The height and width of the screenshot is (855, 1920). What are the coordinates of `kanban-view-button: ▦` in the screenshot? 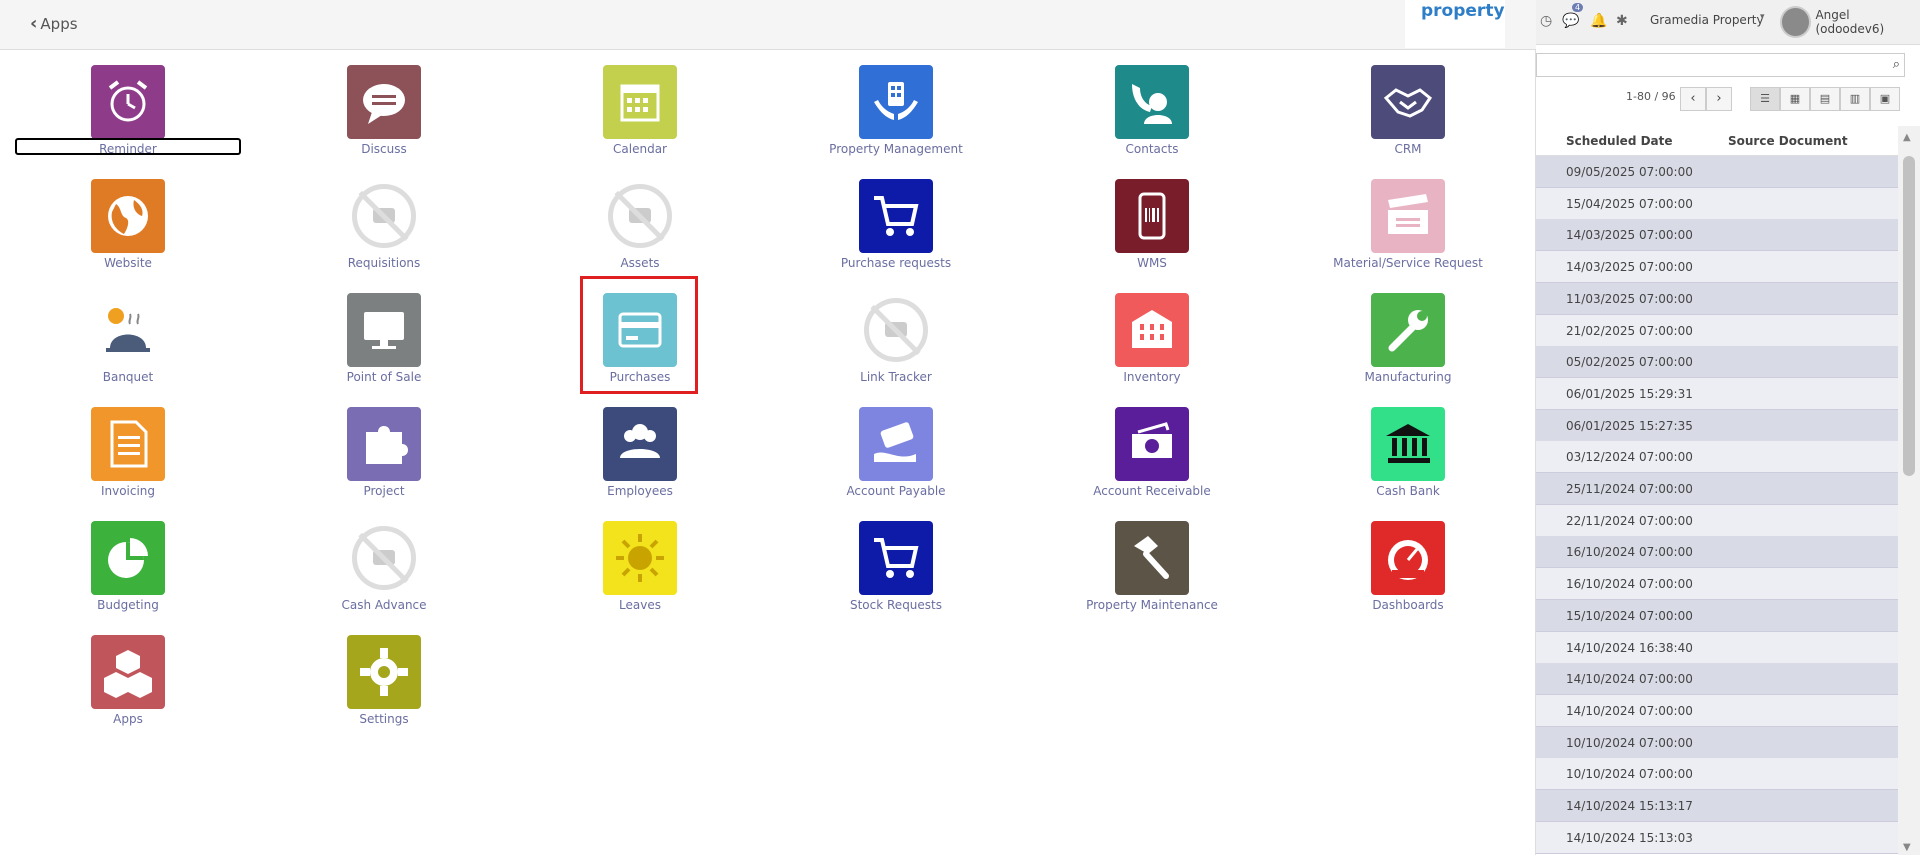 It's located at (1795, 99).